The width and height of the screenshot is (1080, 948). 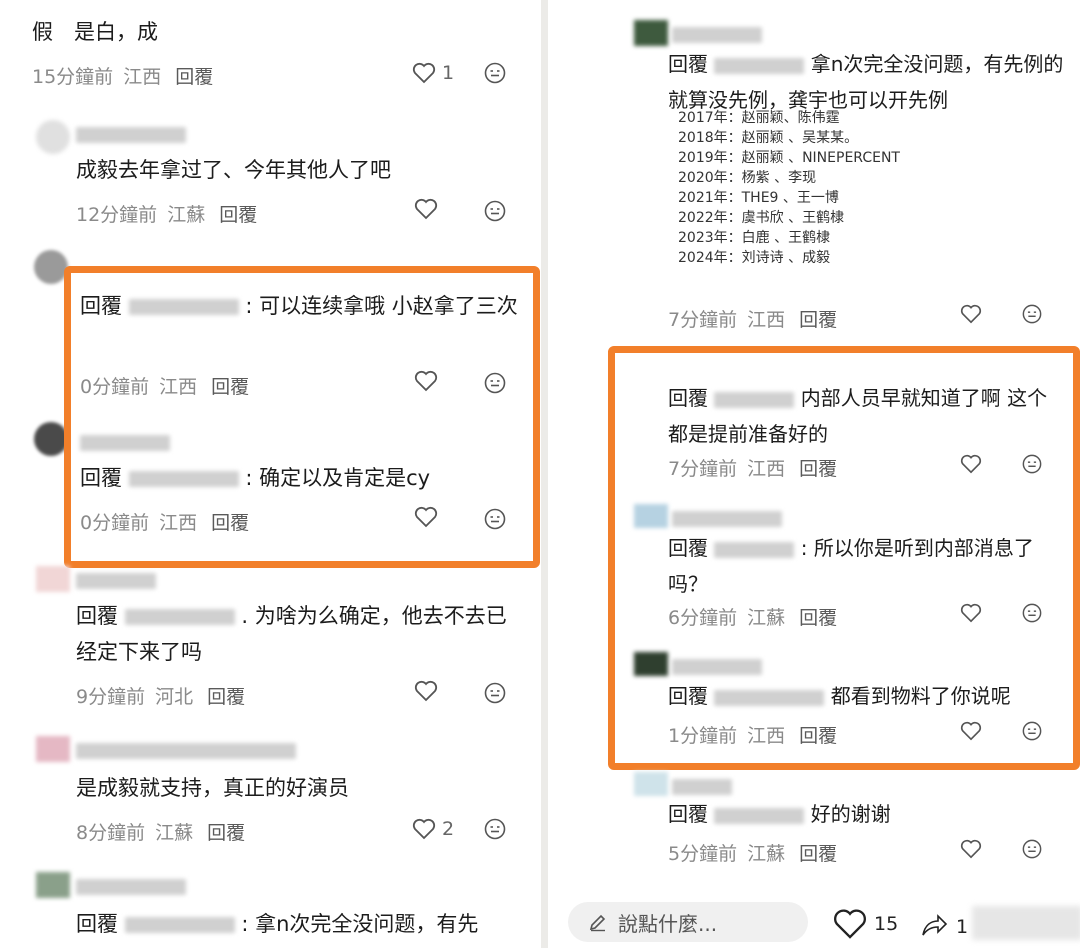 I want to click on comment-meta: 12分鐘前 江蘇 回覆, so click(x=167, y=215).